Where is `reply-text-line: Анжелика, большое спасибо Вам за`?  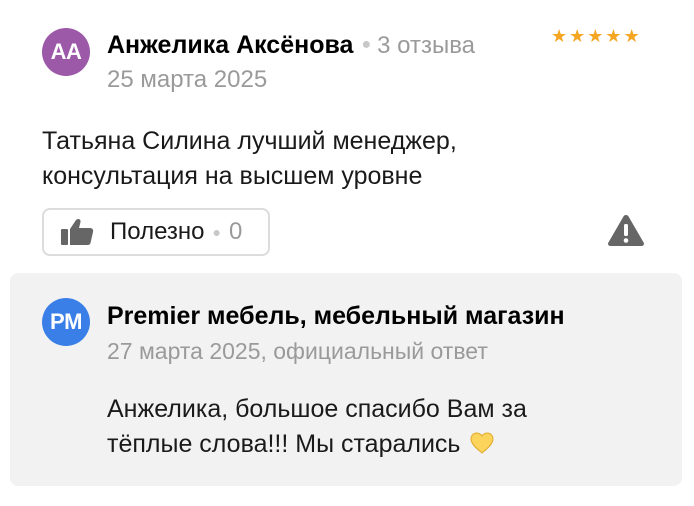
reply-text-line: Анжелика, большое спасибо Вам за is located at coordinates (317, 409).